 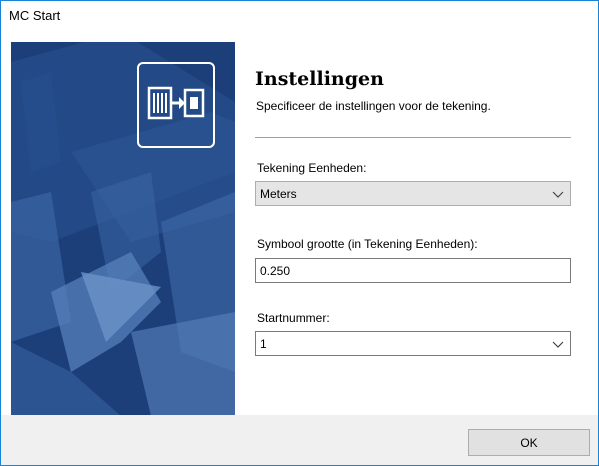 What do you see at coordinates (413, 343) in the screenshot?
I see `start-number-combo: 1` at bounding box center [413, 343].